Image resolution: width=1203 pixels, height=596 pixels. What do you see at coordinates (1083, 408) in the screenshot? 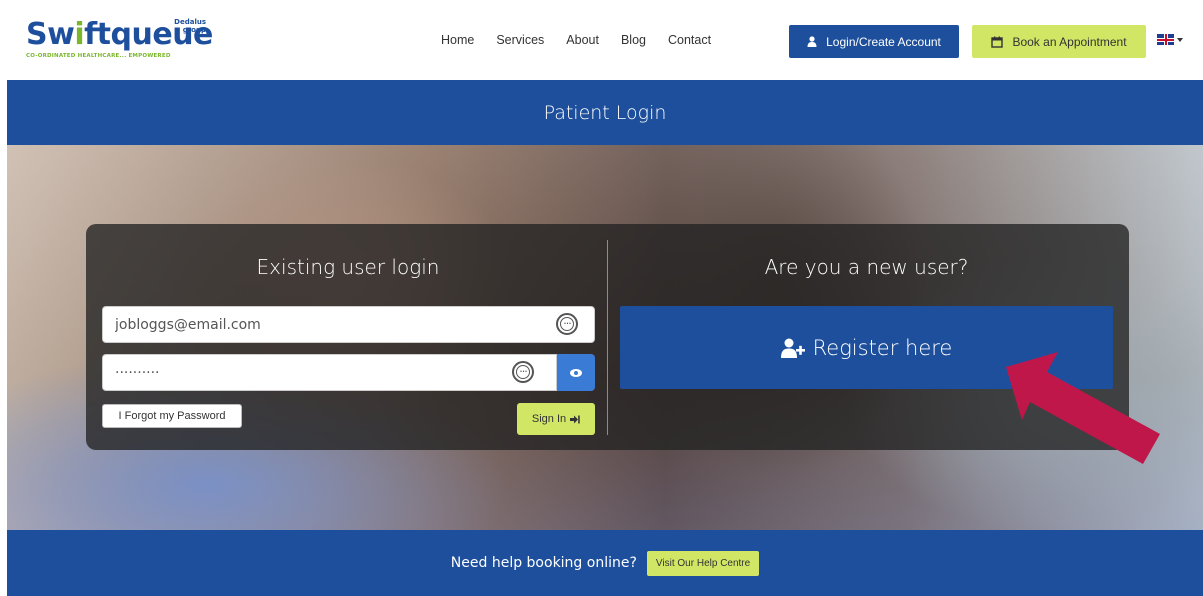
I see `pointer-arrow` at bounding box center [1083, 408].